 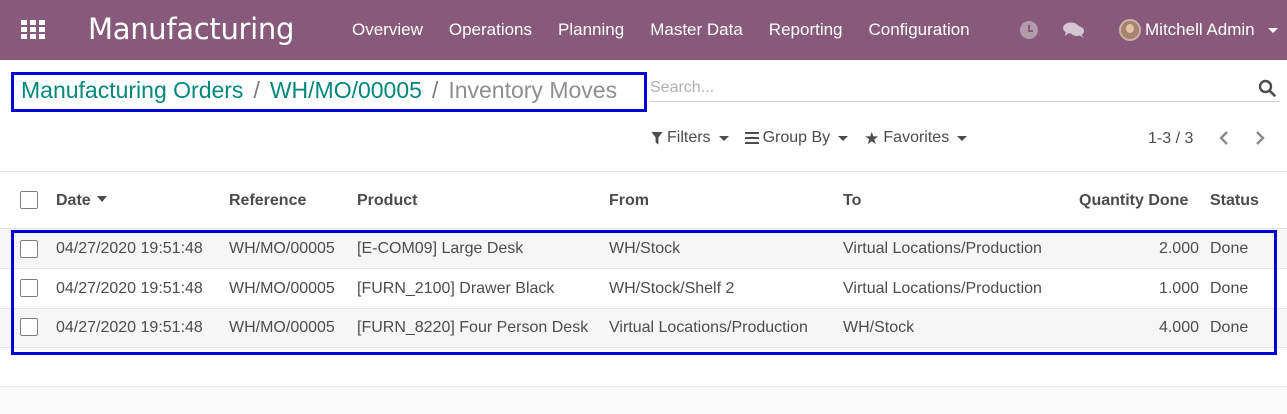 I want to click on star-icon: ★, so click(x=872, y=138).